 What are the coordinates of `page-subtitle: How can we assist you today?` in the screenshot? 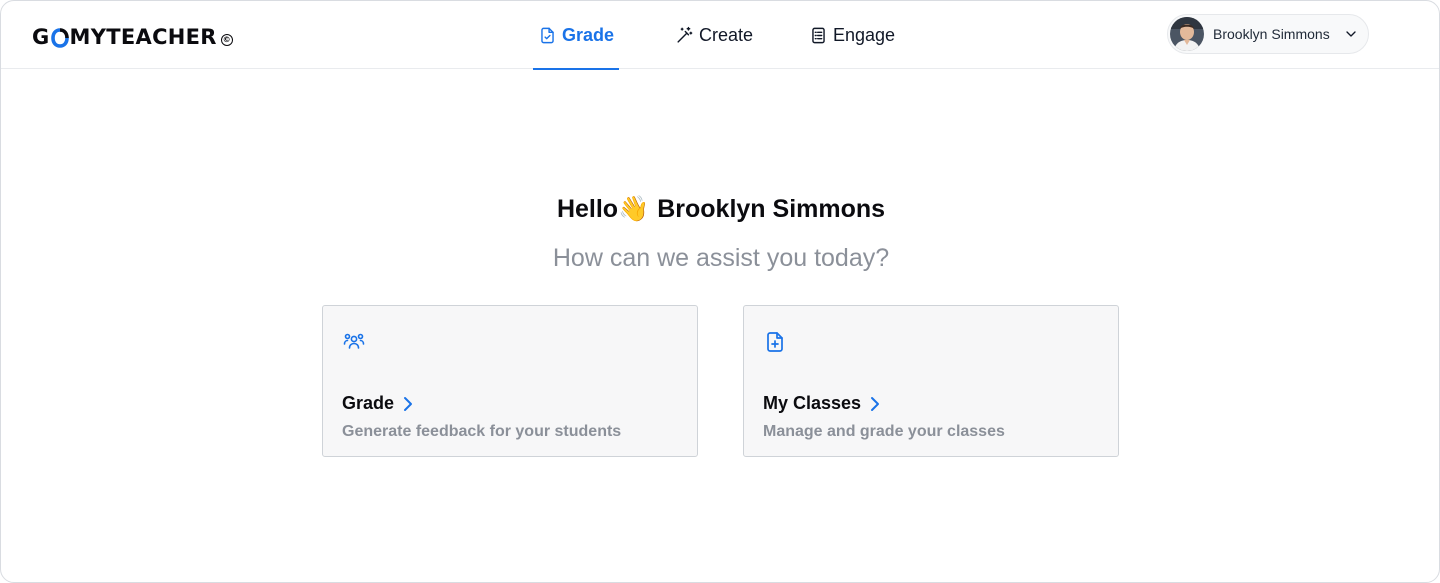 It's located at (721, 258).